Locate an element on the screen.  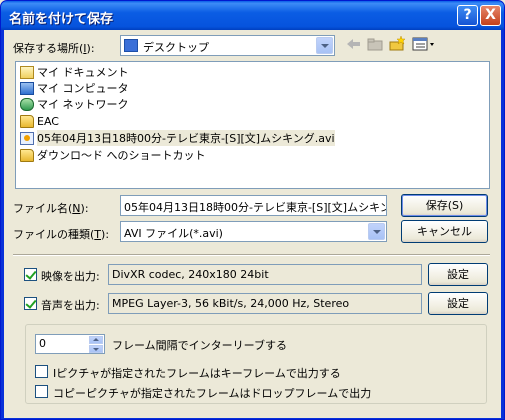
title-bar: 名前を付けて保存 ? X is located at coordinates (252, 15).